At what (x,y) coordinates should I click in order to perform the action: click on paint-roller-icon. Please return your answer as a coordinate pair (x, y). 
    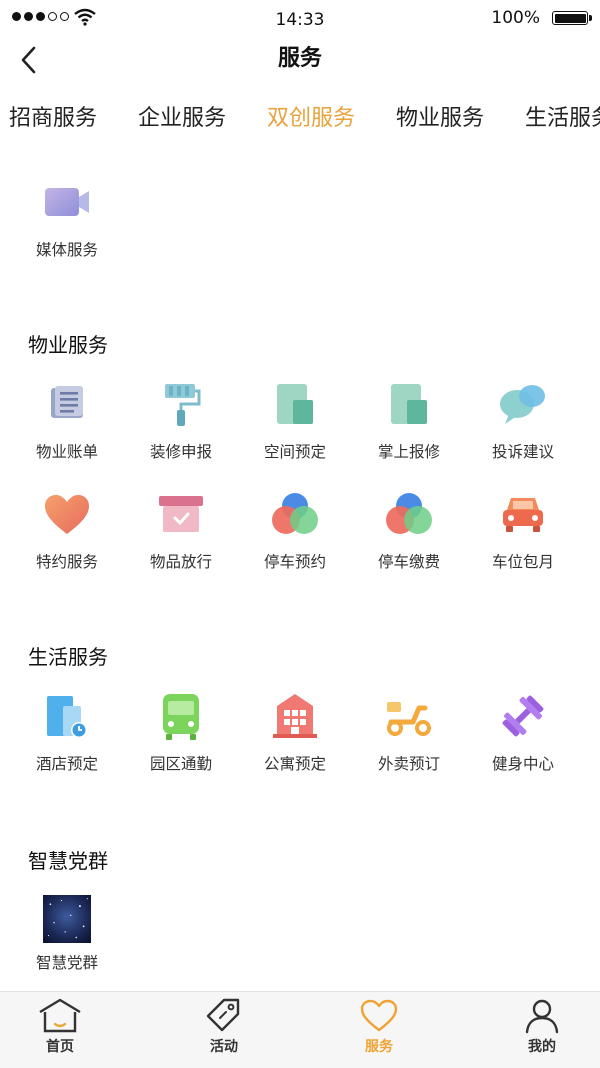
    Looking at the image, I should click on (183, 405).